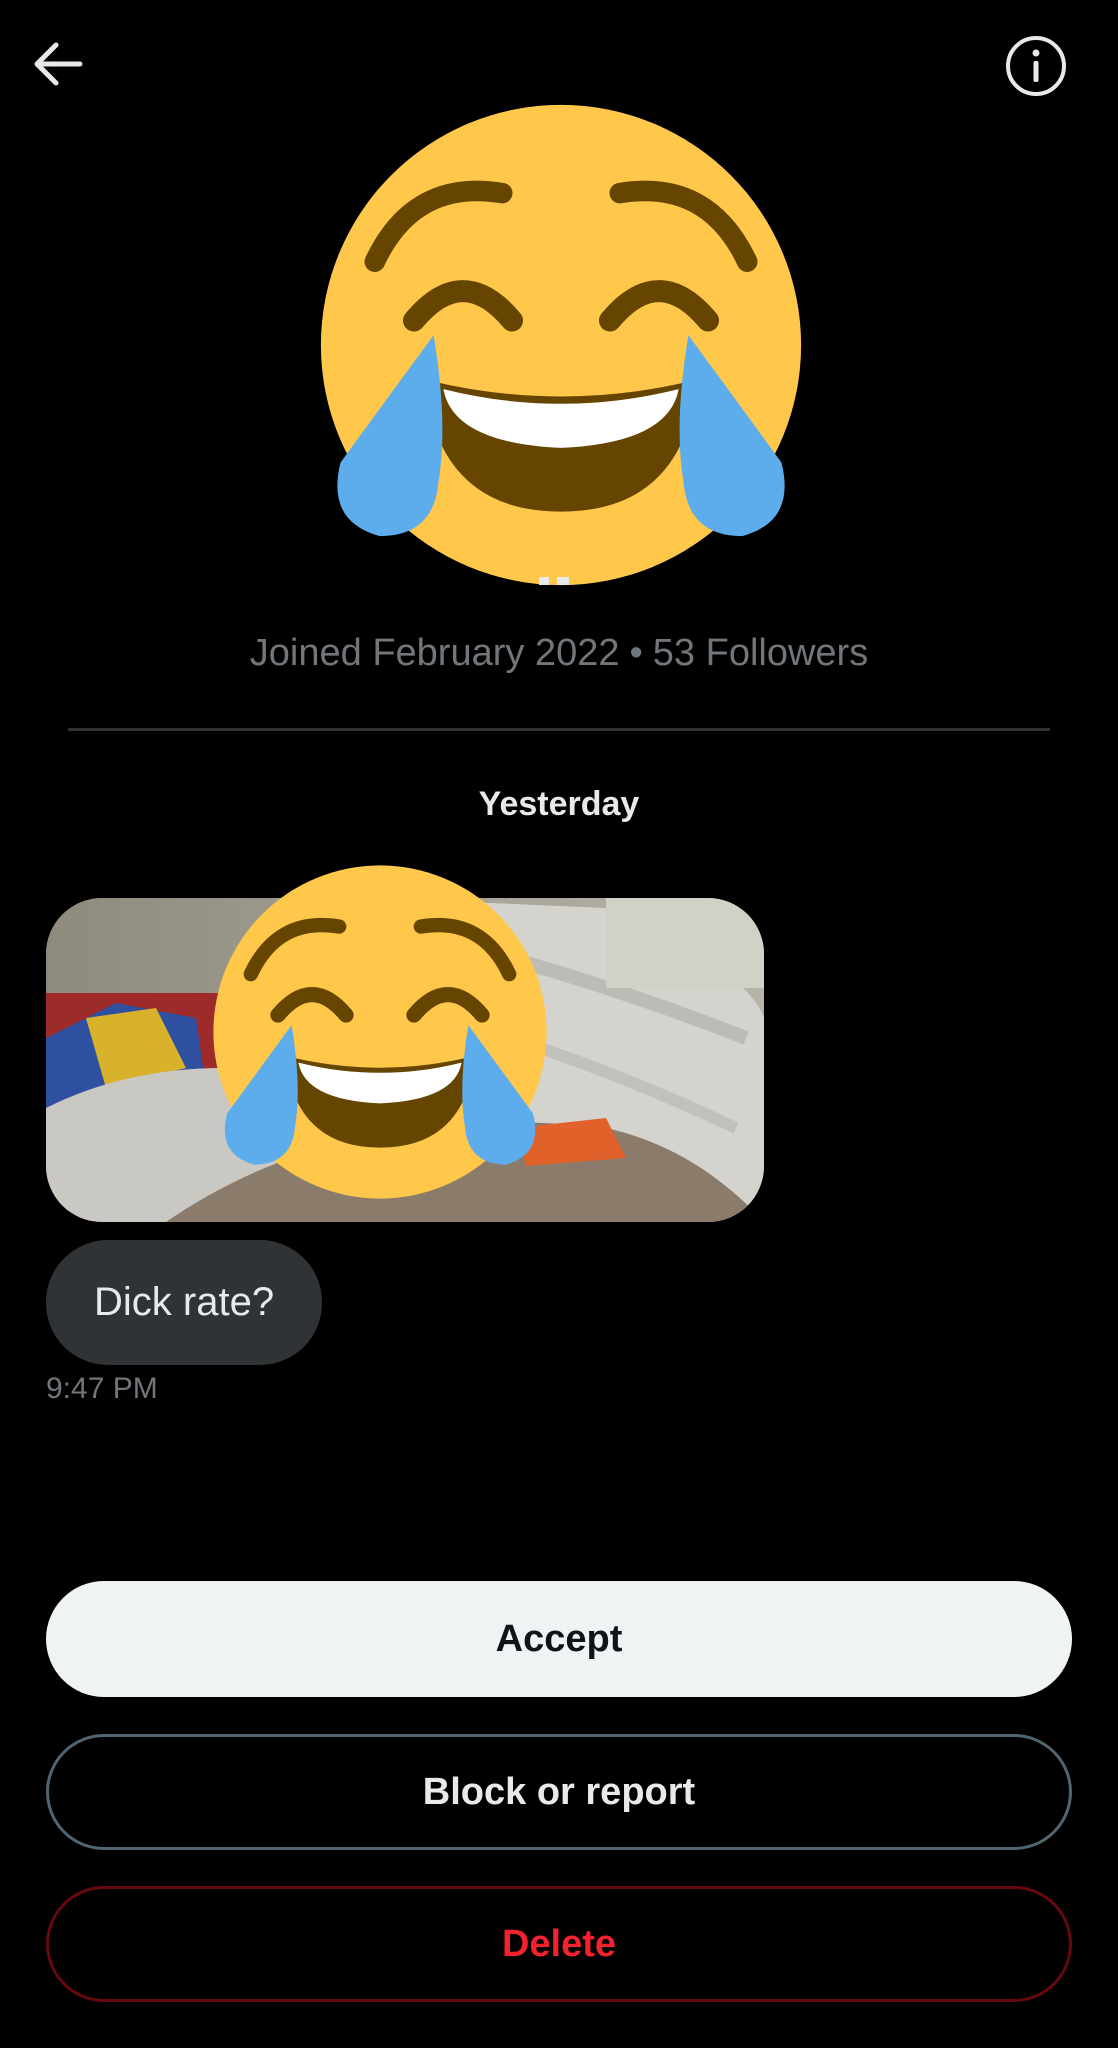  I want to click on display-name-fragment, so click(555, 582).